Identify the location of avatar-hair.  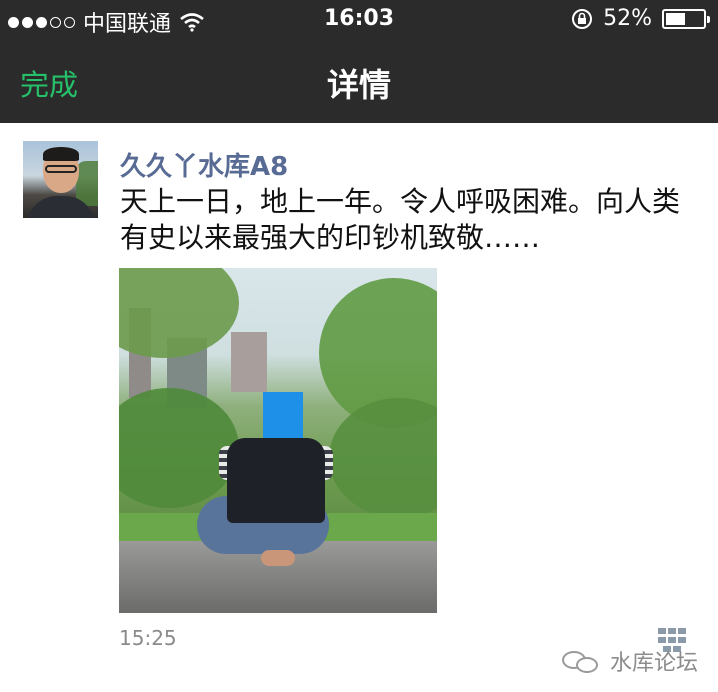
(61, 154).